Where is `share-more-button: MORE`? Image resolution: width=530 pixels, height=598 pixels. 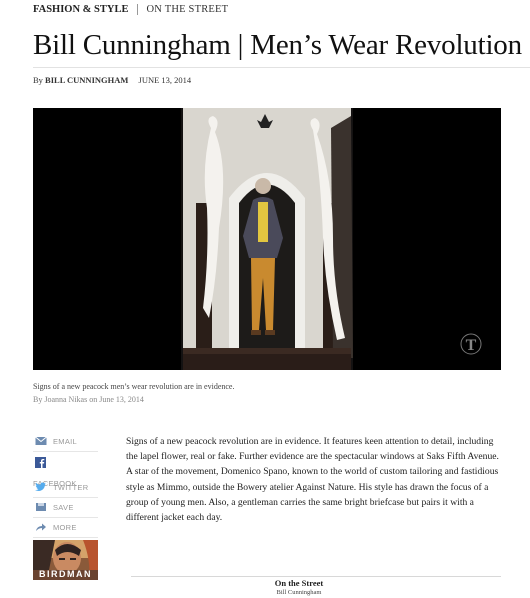
share-more-button: MORE is located at coordinates (65, 528).